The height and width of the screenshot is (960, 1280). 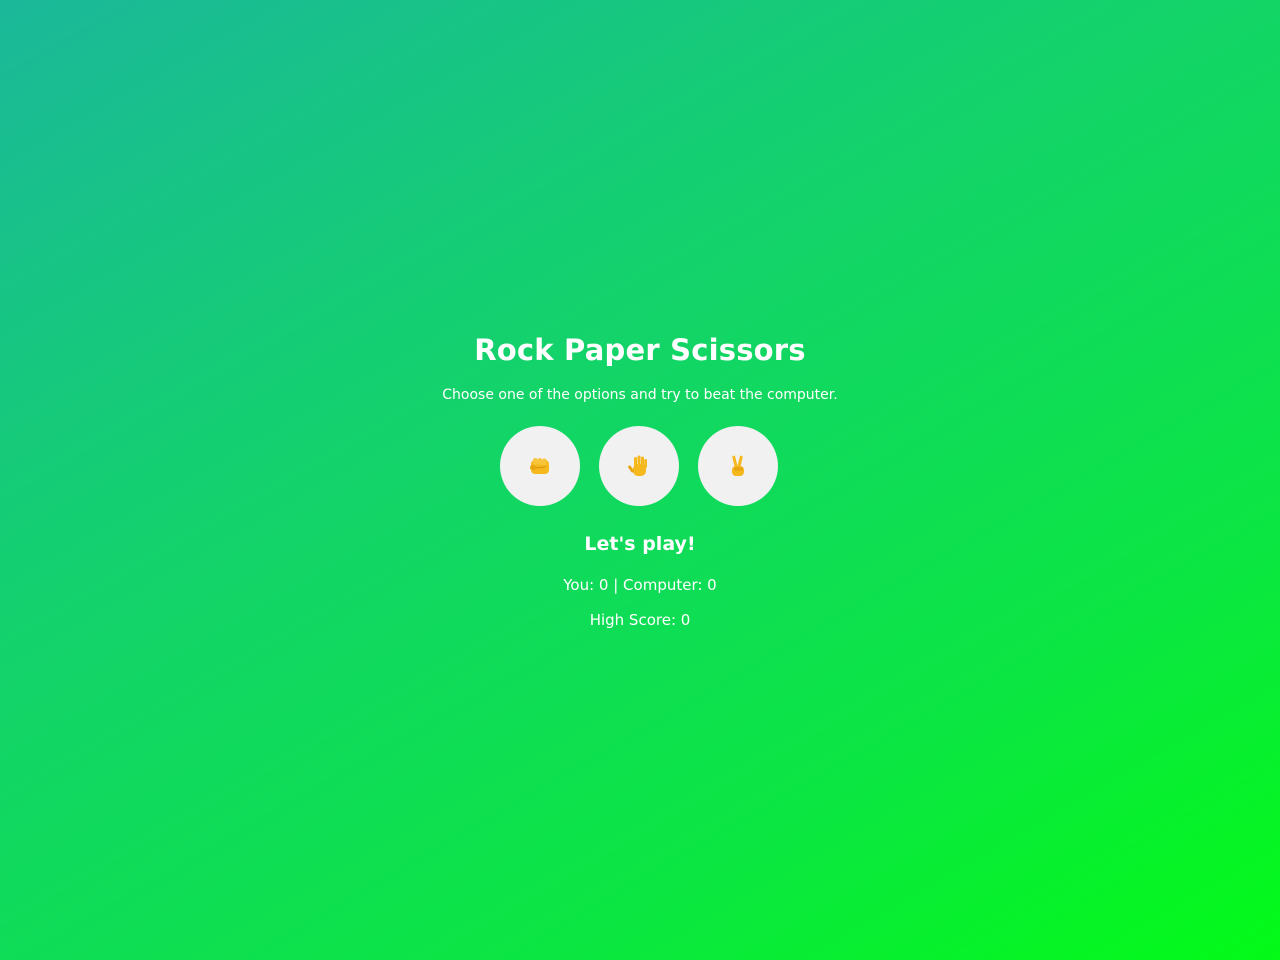 What do you see at coordinates (640, 585) in the screenshot?
I see `score-display: You: 0 | Computer: 0` at bounding box center [640, 585].